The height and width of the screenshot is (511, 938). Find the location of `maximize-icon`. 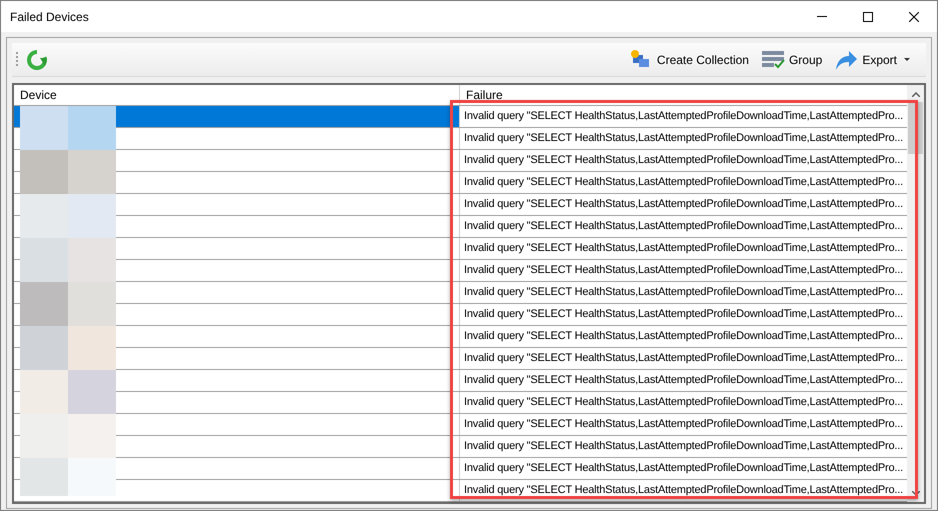

maximize-icon is located at coordinates (868, 17).